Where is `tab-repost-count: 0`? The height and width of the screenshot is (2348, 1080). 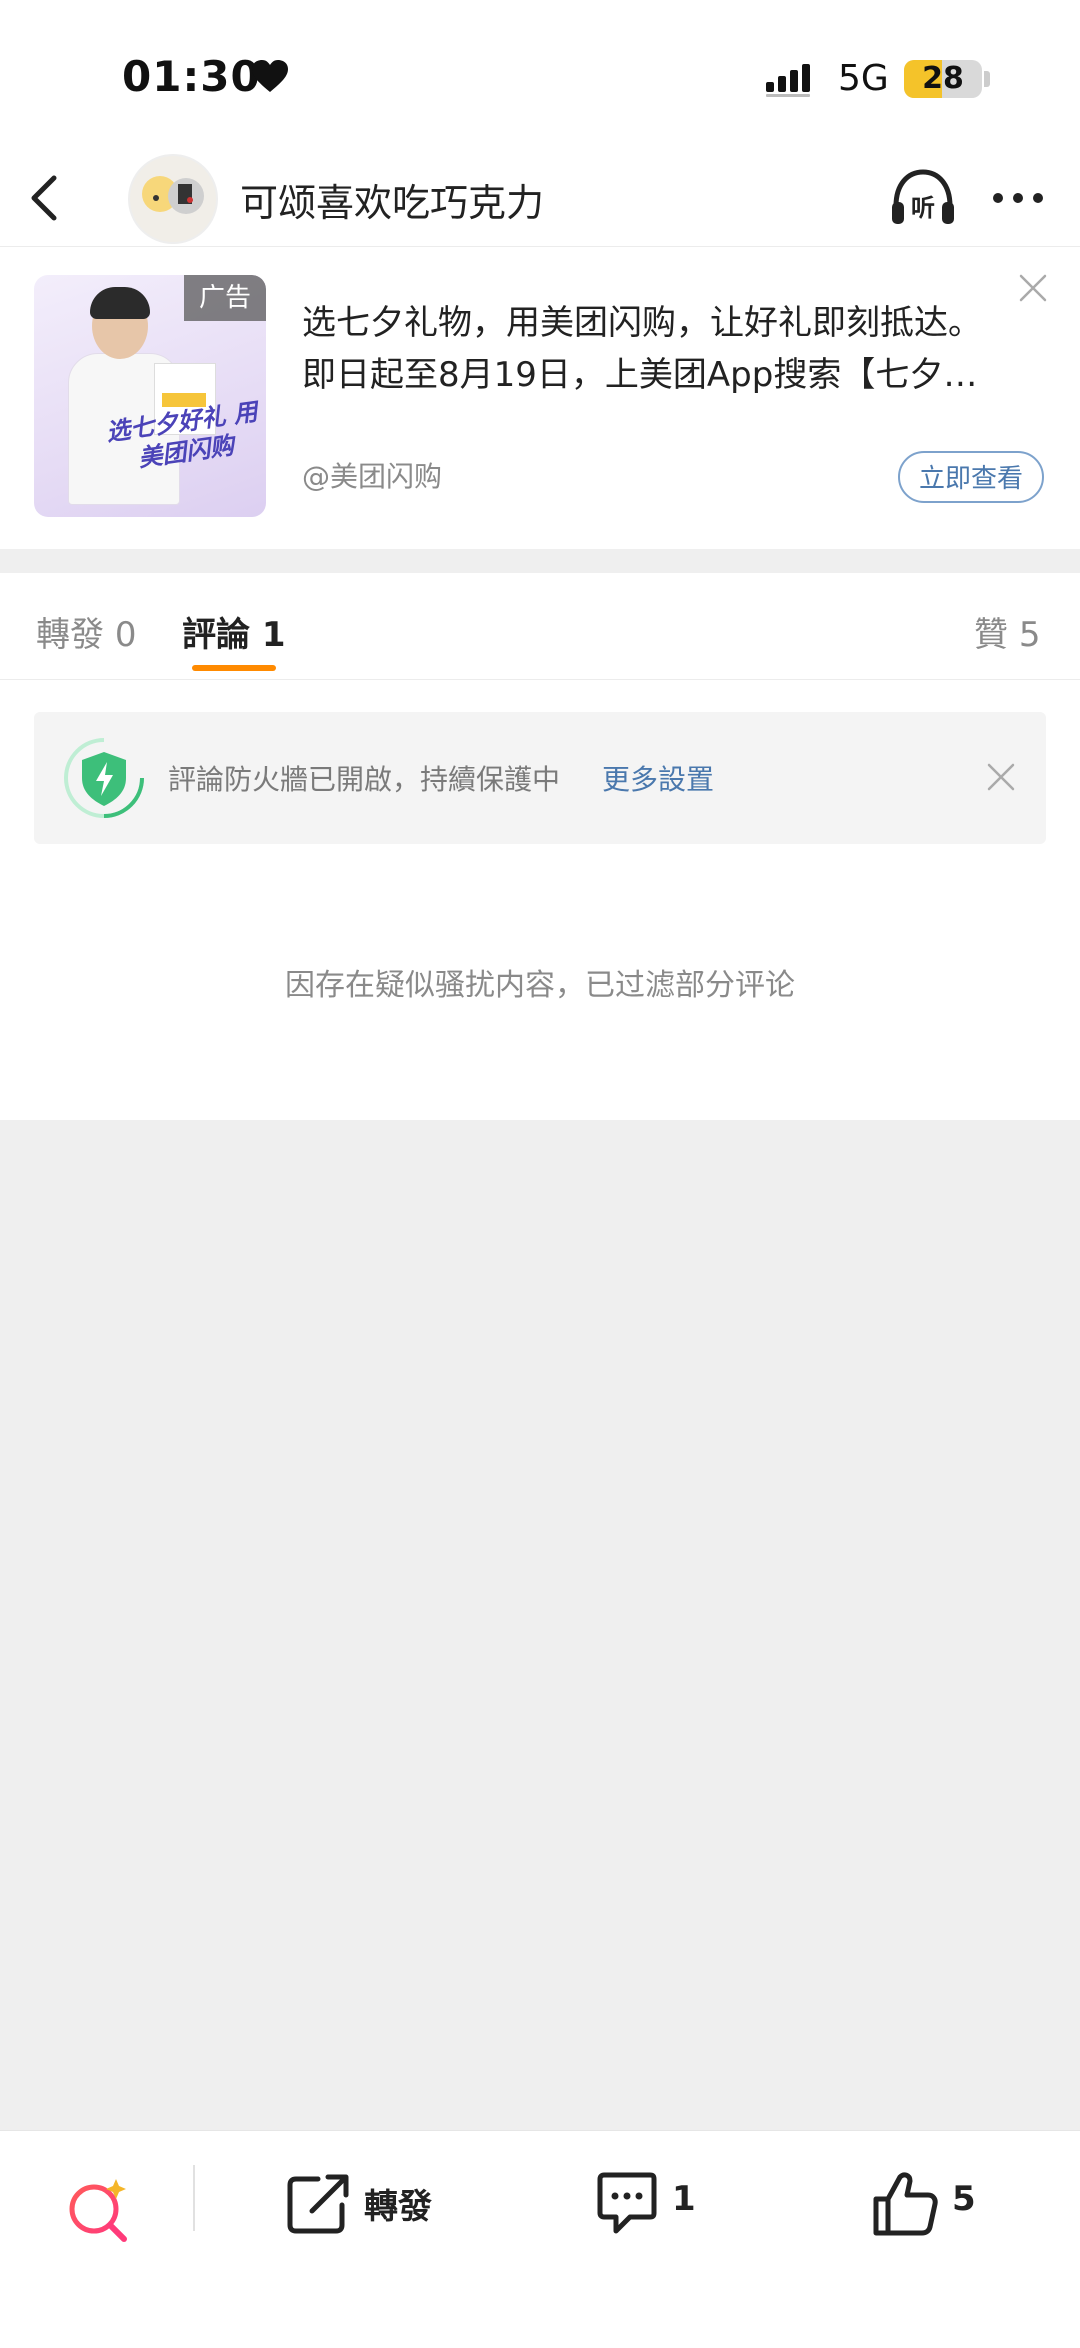
tab-repost-count: 0 is located at coordinates (125, 635).